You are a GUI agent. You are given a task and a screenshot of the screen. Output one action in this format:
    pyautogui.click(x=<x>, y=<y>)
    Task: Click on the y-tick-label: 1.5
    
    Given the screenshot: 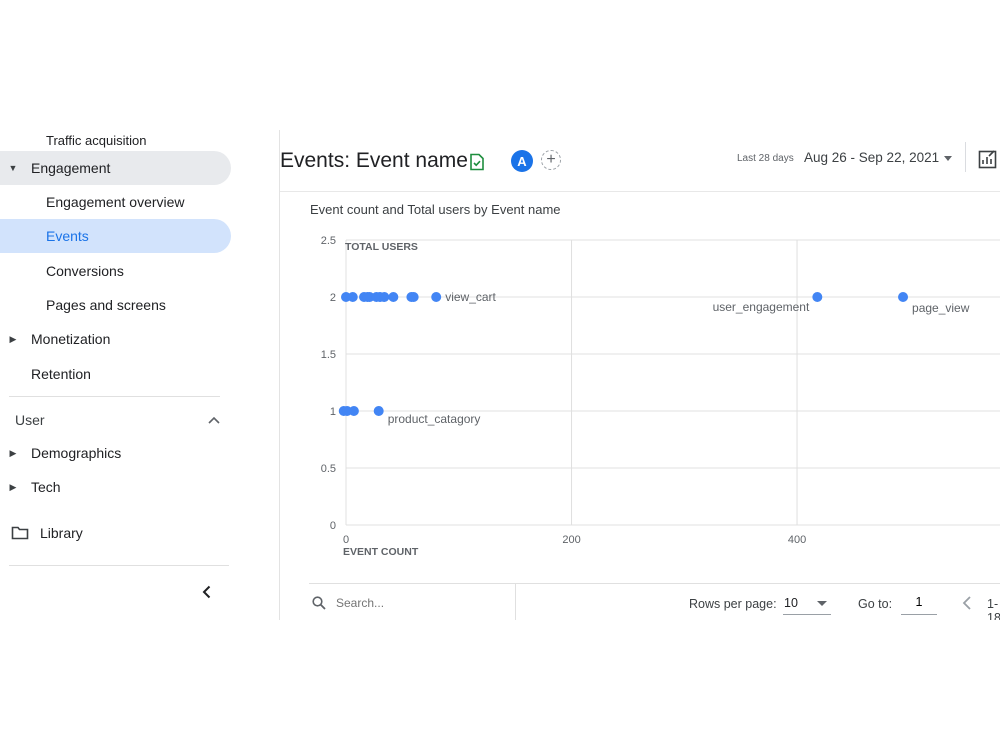 What is the action you would take?
    pyautogui.click(x=328, y=355)
    